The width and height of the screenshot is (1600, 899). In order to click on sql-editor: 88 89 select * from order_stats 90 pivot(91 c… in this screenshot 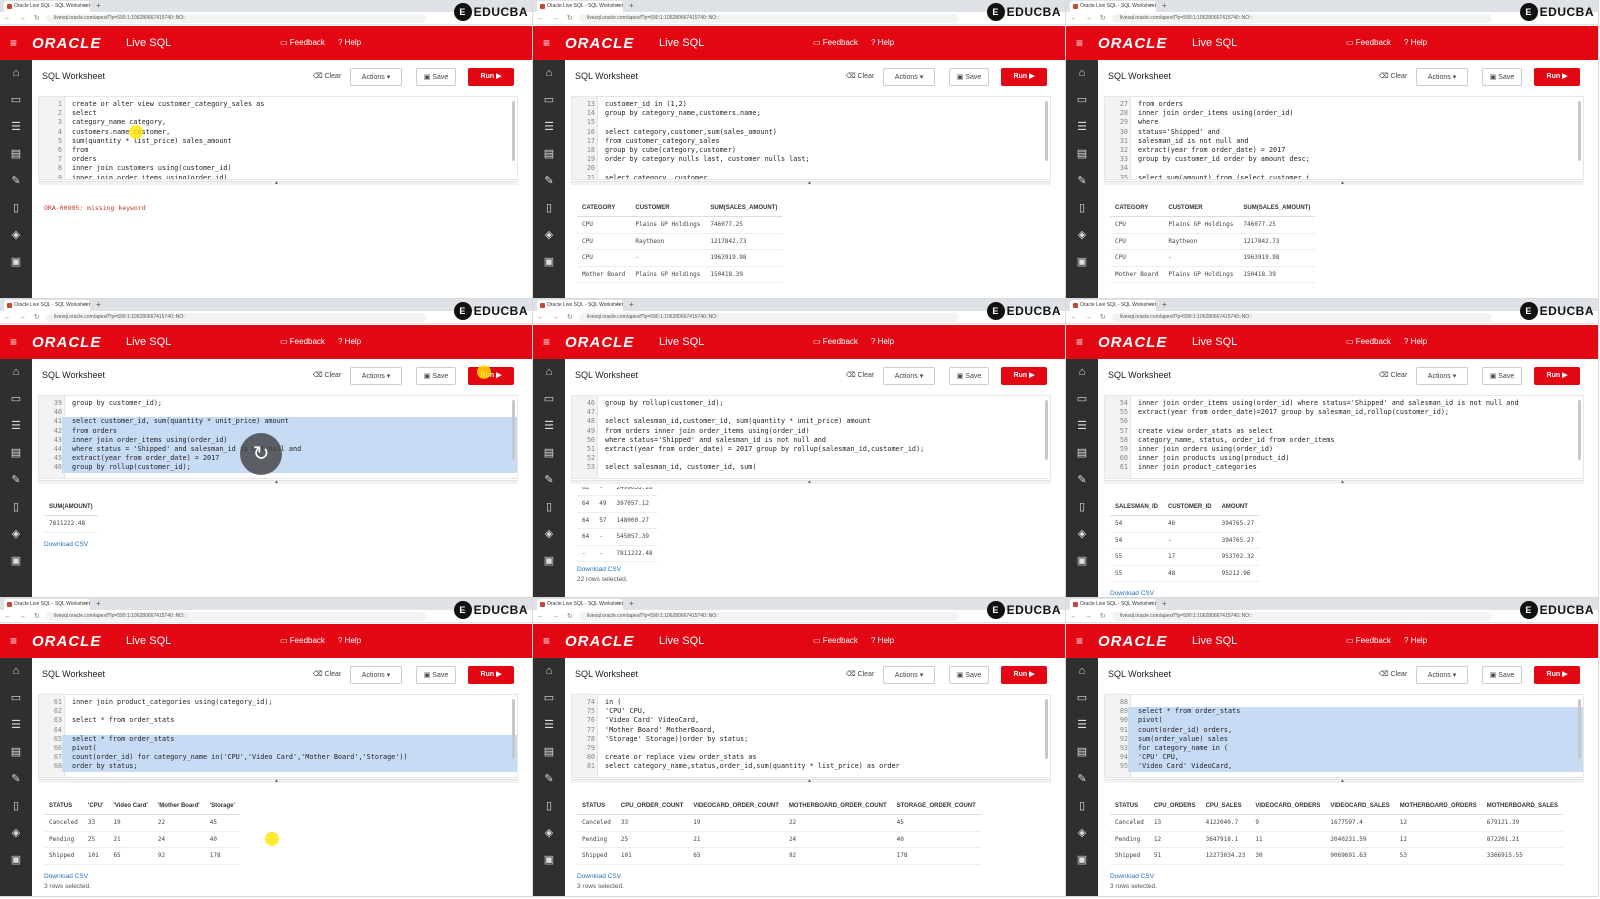, I will do `click(1344, 736)`.